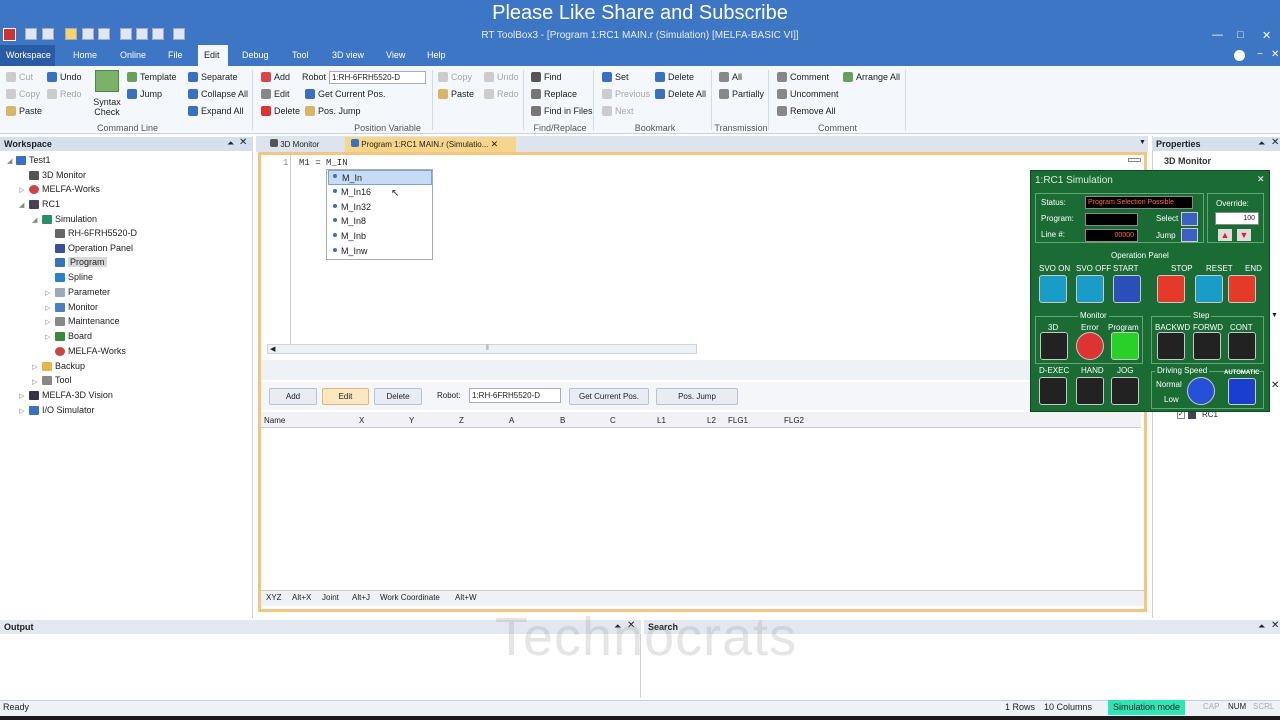 This screenshot has width=1280, height=720. I want to click on delete-button: Delete, so click(398, 396).